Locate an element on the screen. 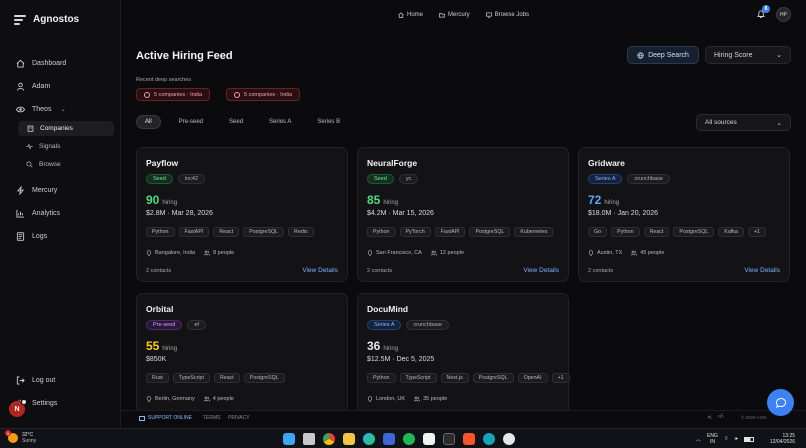 This screenshot has height=448, width=806. terms-link: TERMS is located at coordinates (212, 418).